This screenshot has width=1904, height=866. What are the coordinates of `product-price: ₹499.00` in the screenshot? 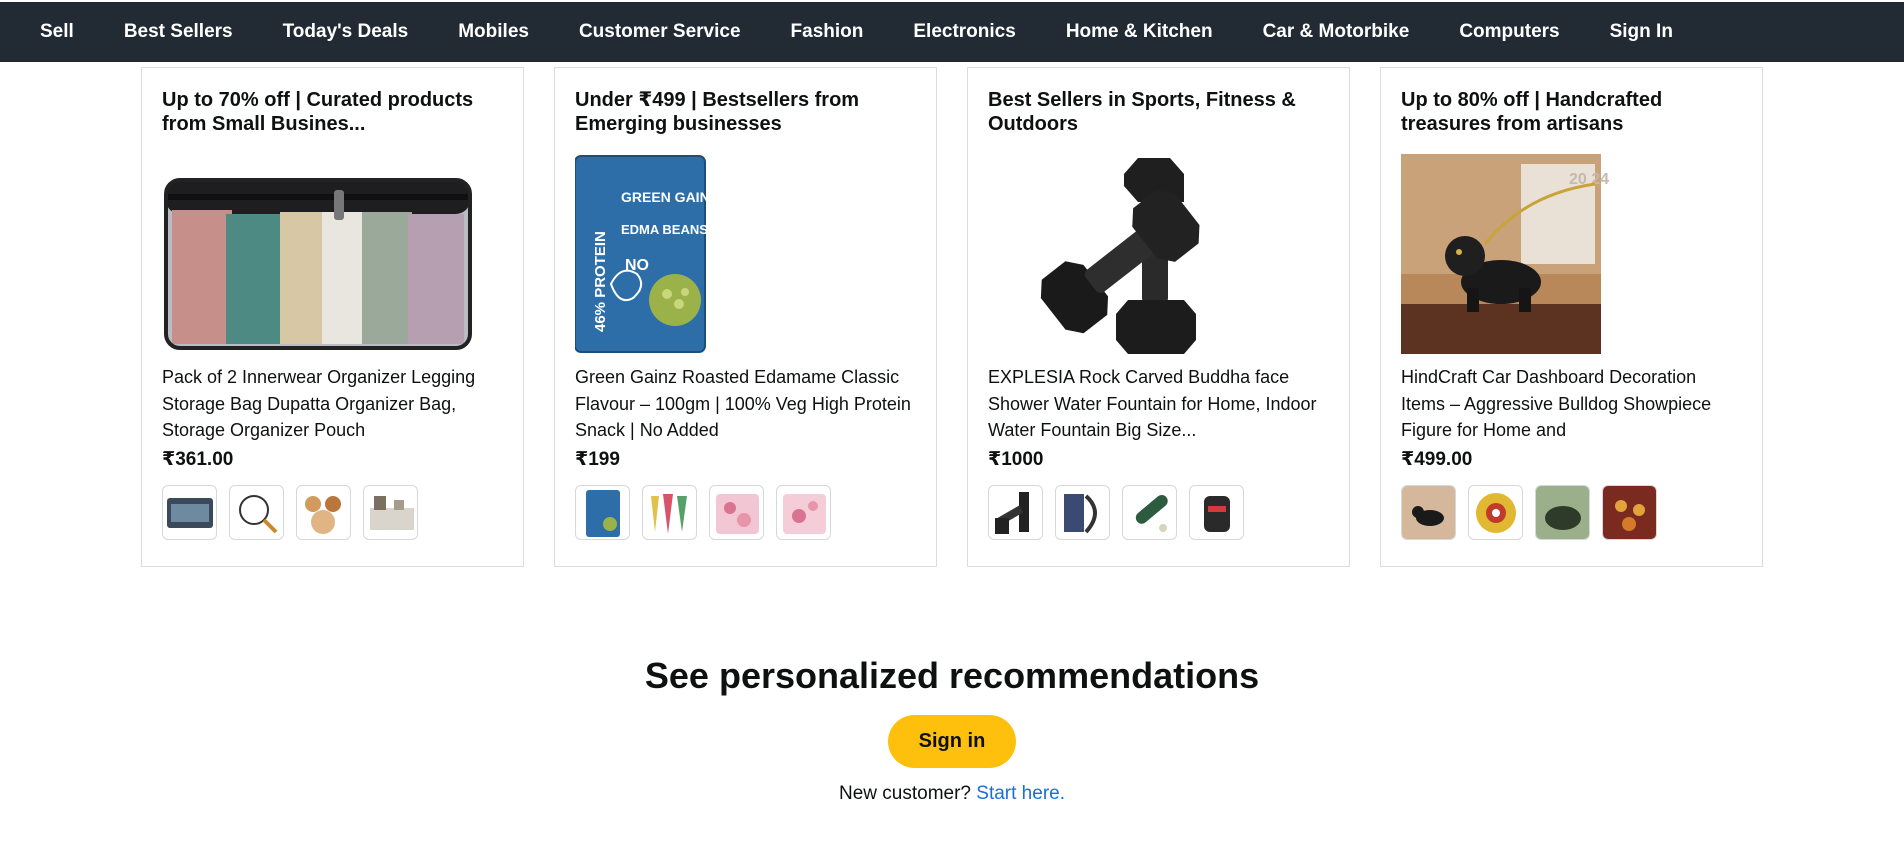 It's located at (1437, 459).